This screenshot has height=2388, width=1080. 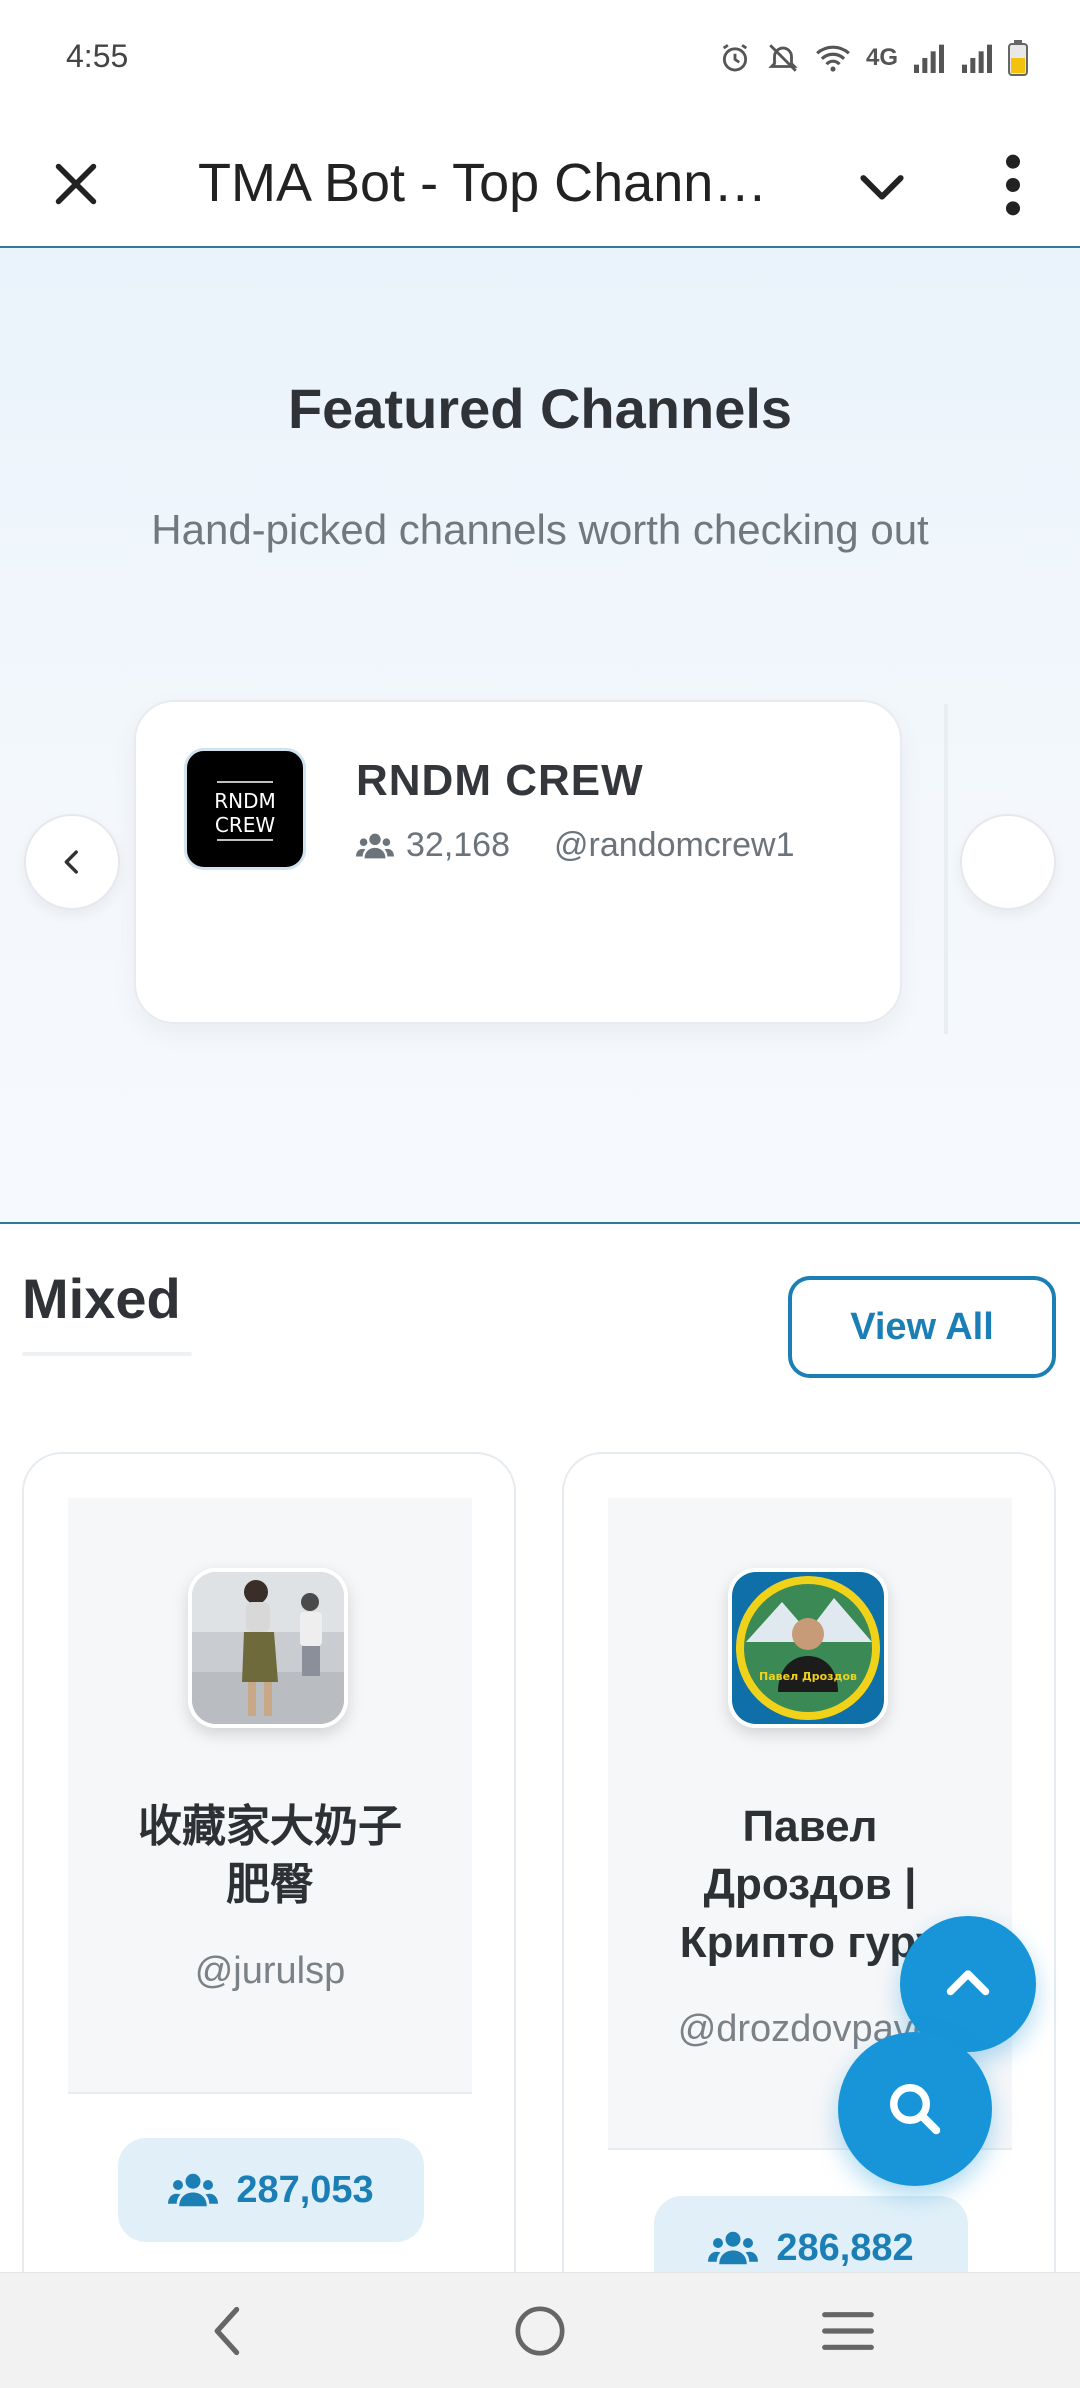 I want to click on subscriber-count: 286,882, so click(x=845, y=2247).